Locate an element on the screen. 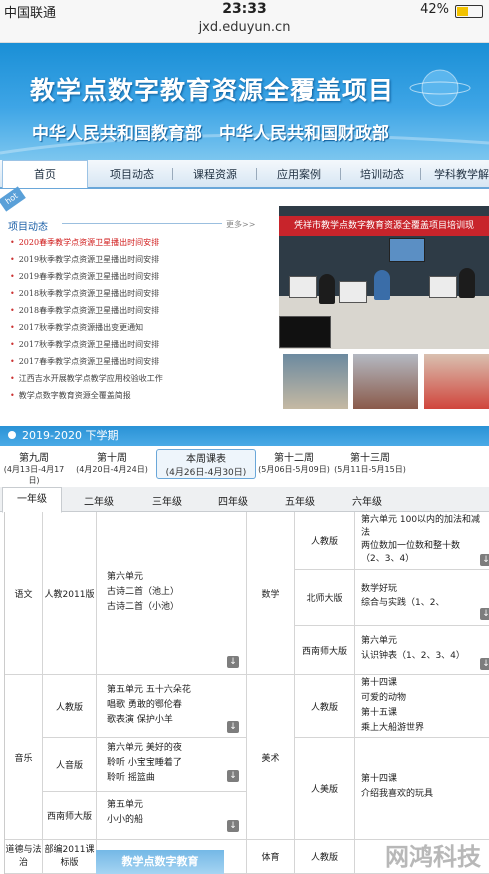 This screenshot has width=489, height=874. grade-tab-3: 三年级 is located at coordinates (167, 500).